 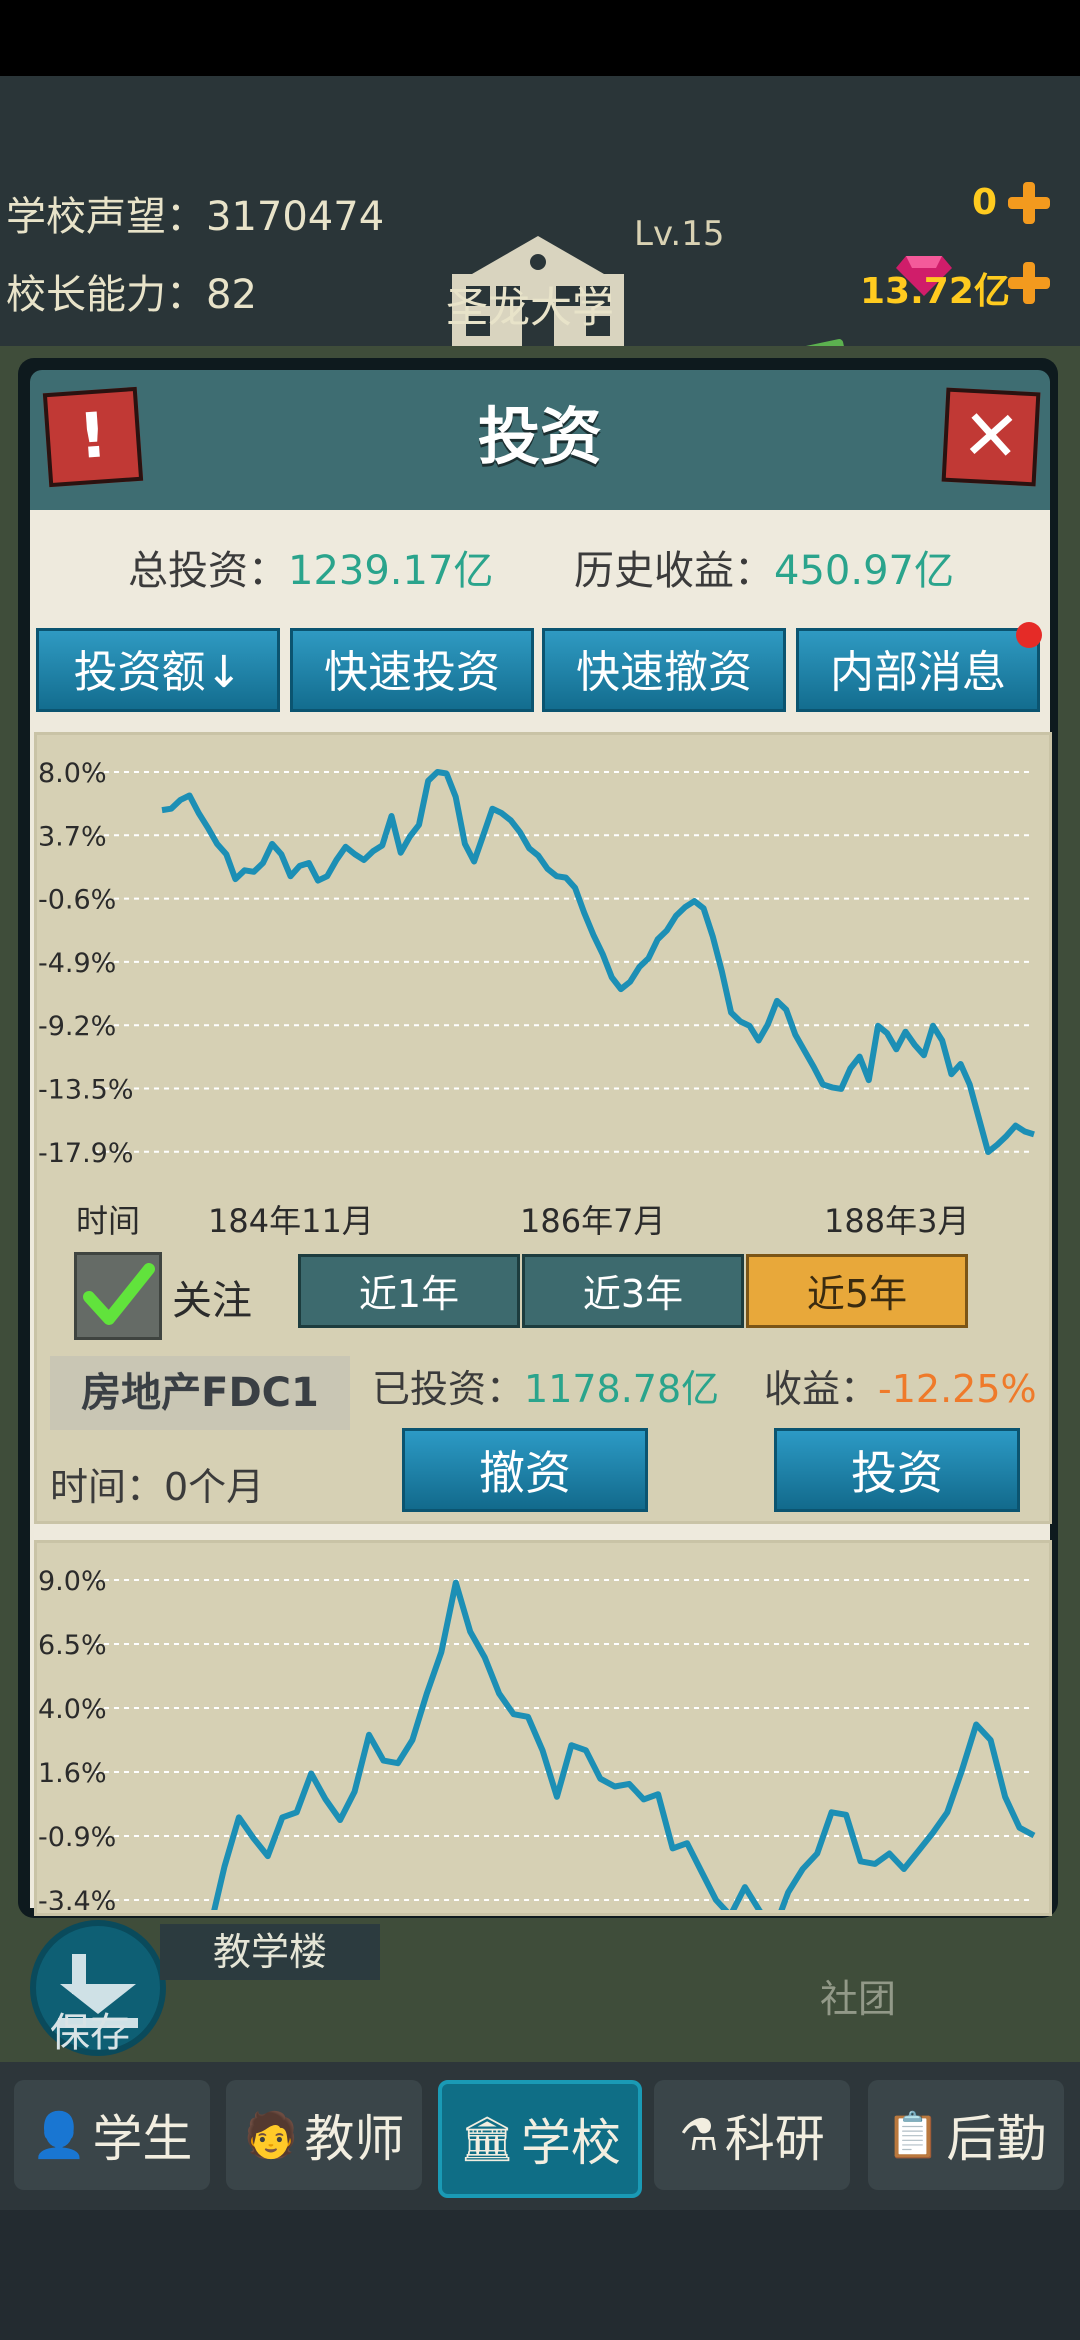 What do you see at coordinates (633, 1291) in the screenshot?
I see `period-3-year-button: 近3年` at bounding box center [633, 1291].